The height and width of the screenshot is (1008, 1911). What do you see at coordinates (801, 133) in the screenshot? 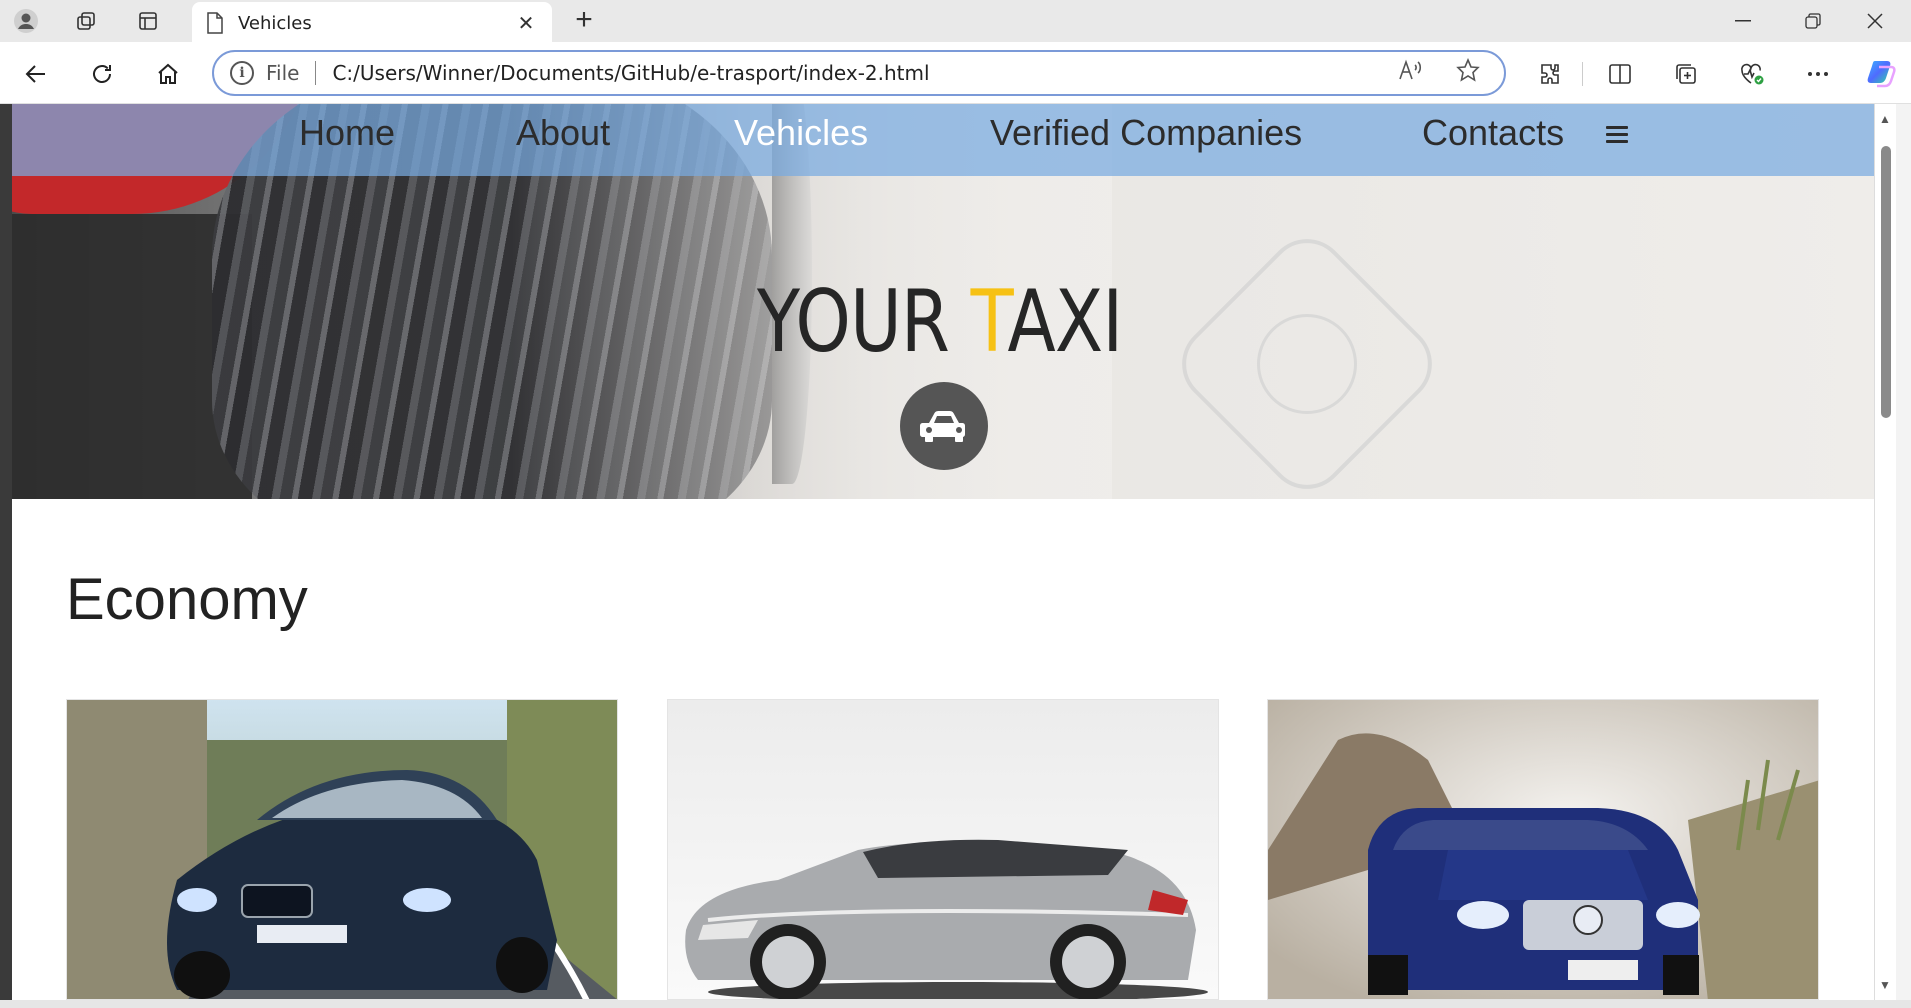
I see `nav-vehicles: Vehicles` at bounding box center [801, 133].